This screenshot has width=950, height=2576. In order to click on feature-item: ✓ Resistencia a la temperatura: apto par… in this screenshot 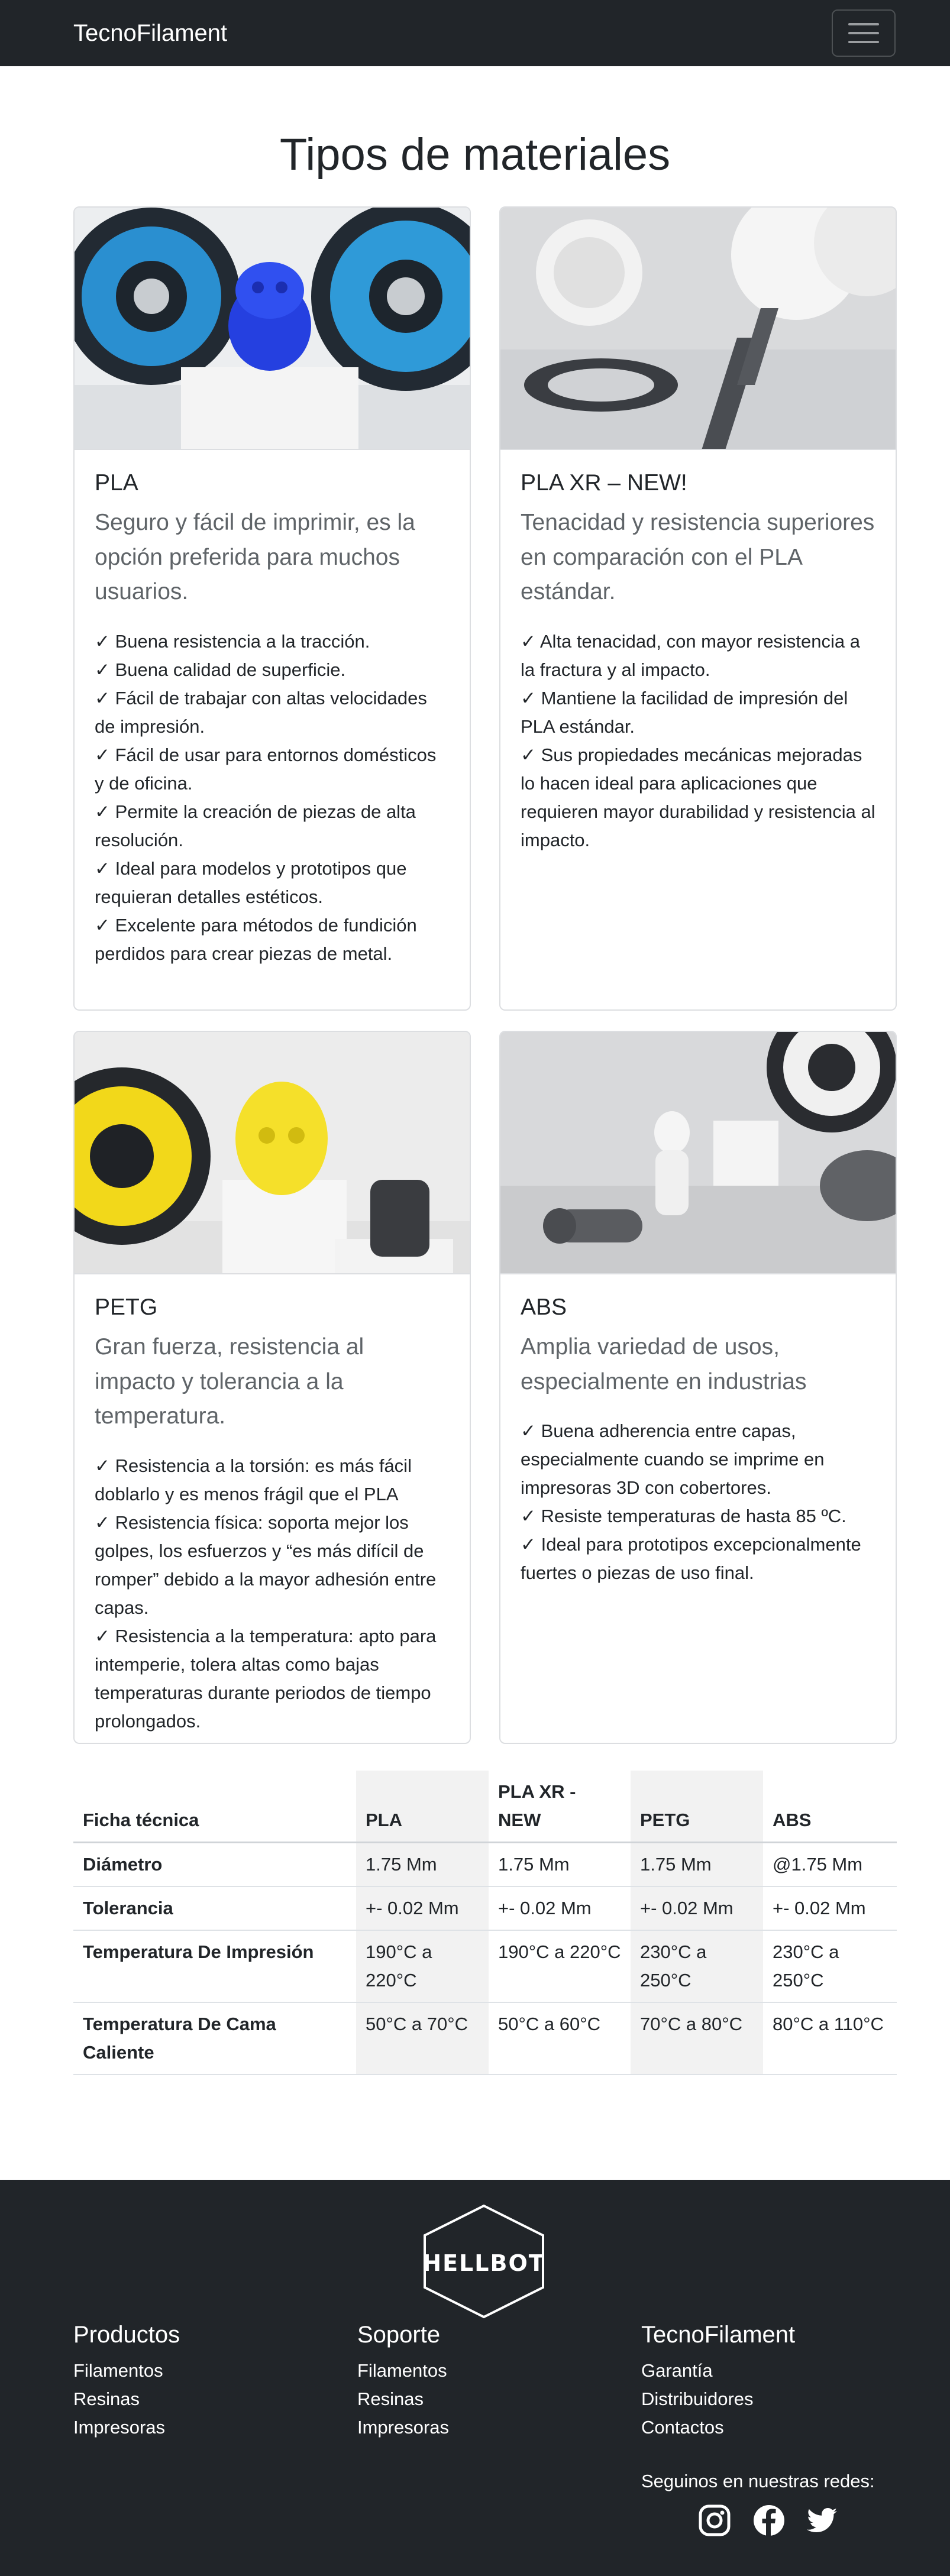, I will do `click(266, 1678)`.